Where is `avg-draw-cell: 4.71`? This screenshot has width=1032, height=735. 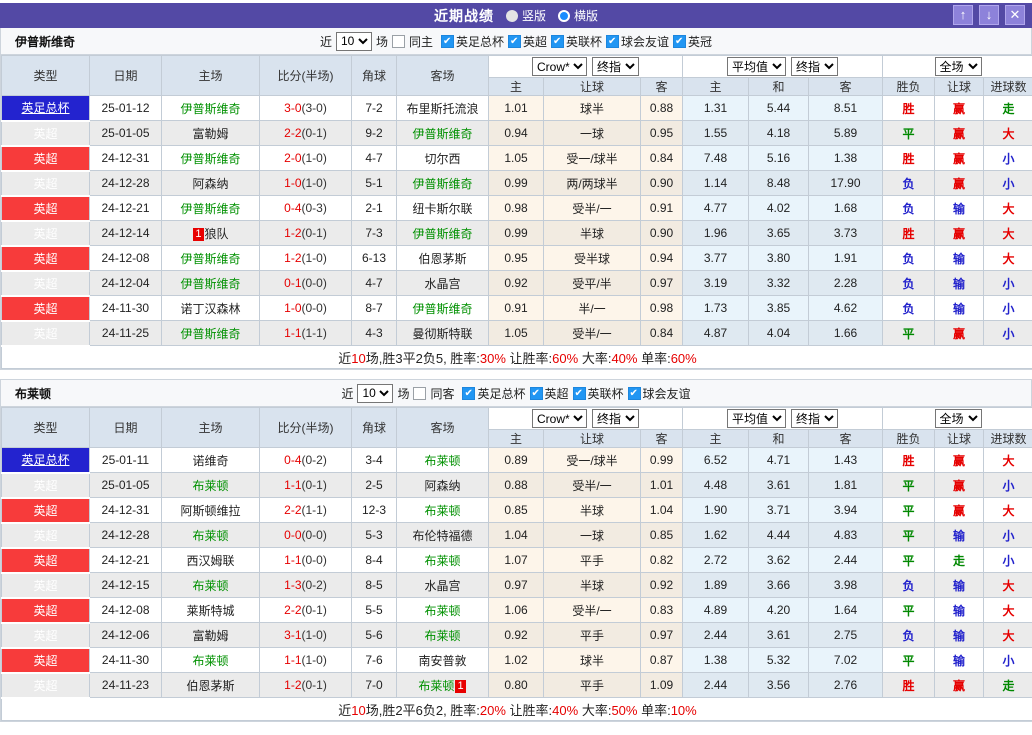
avg-draw-cell: 4.71 is located at coordinates (778, 460).